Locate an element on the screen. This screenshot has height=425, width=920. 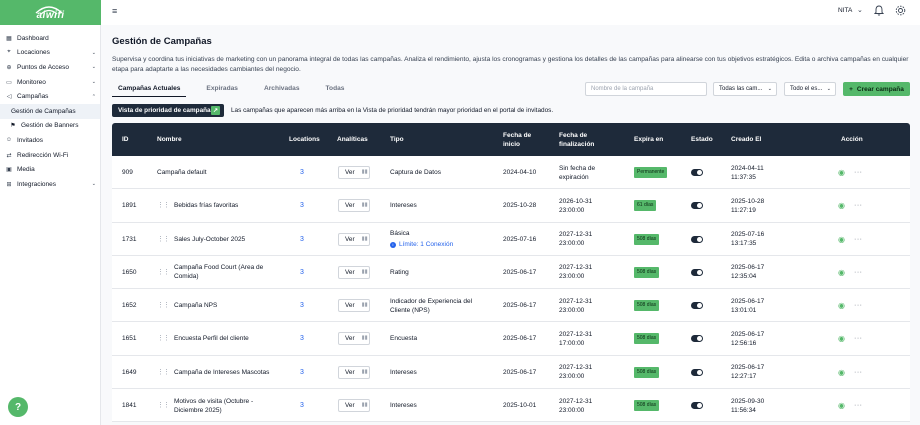
cell-locations: 3 is located at coordinates (302, 205).